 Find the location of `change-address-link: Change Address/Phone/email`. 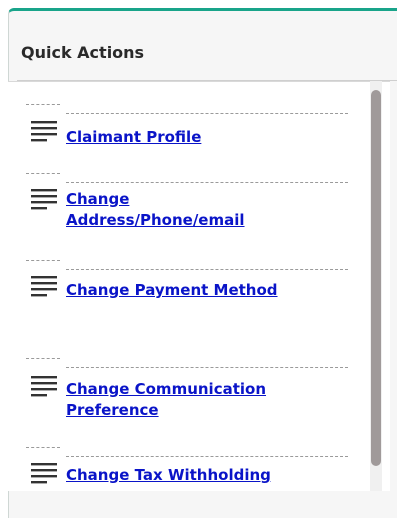

change-address-link: Change Address/Phone/email is located at coordinates (166, 210).